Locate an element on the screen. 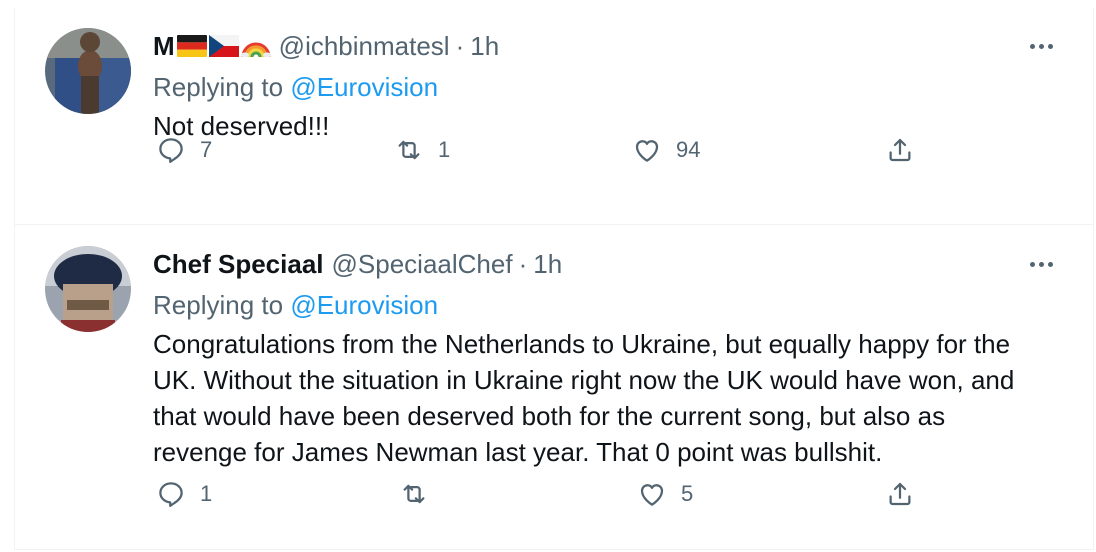 The width and height of the screenshot is (1096, 552). retweet-count: 1 is located at coordinates (444, 149).